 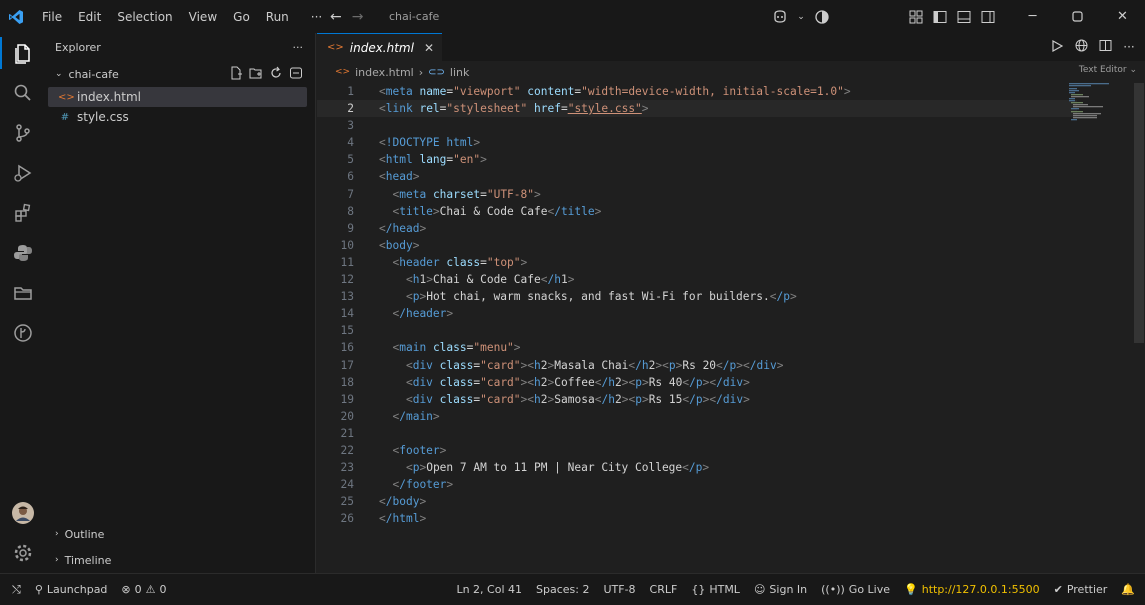 What do you see at coordinates (562, 589) in the screenshot?
I see `indentation: Spaces: 2` at bounding box center [562, 589].